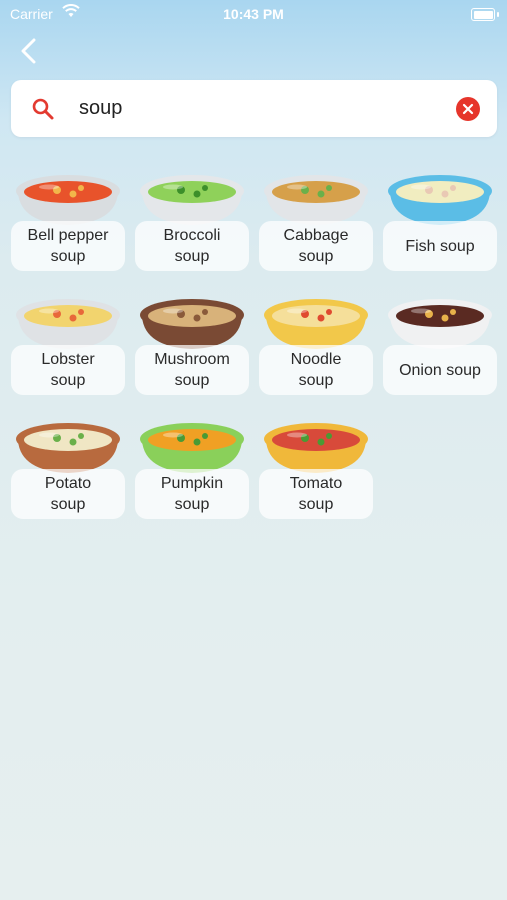 This screenshot has width=507, height=900. What do you see at coordinates (43, 109) in the screenshot?
I see `search-icon` at bounding box center [43, 109].